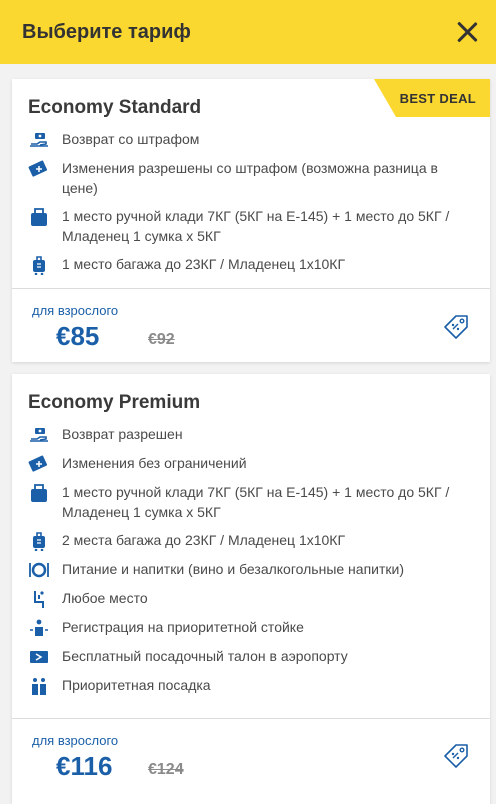 The height and width of the screenshot is (804, 496). What do you see at coordinates (432, 98) in the screenshot?
I see `best-deal-badge: BEST DEAL` at bounding box center [432, 98].